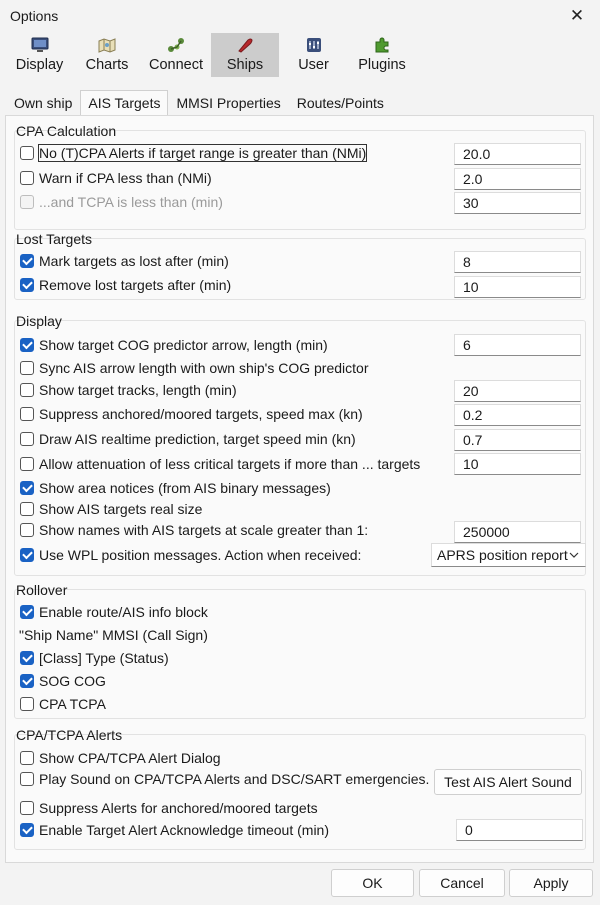 Image resolution: width=600 pixels, height=905 pixels. I want to click on no-cpa-alerts-checkbox, so click(27, 153).